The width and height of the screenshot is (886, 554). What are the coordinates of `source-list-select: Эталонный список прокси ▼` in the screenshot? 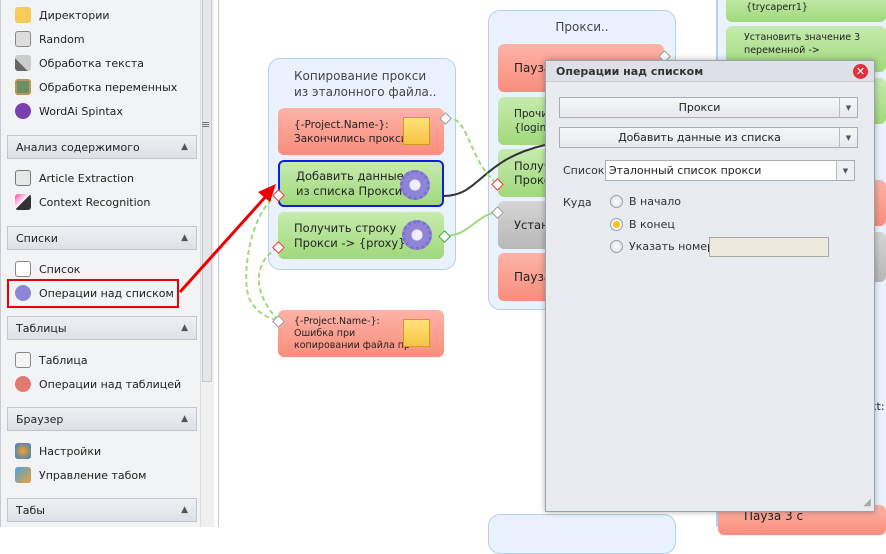 It's located at (730, 170).